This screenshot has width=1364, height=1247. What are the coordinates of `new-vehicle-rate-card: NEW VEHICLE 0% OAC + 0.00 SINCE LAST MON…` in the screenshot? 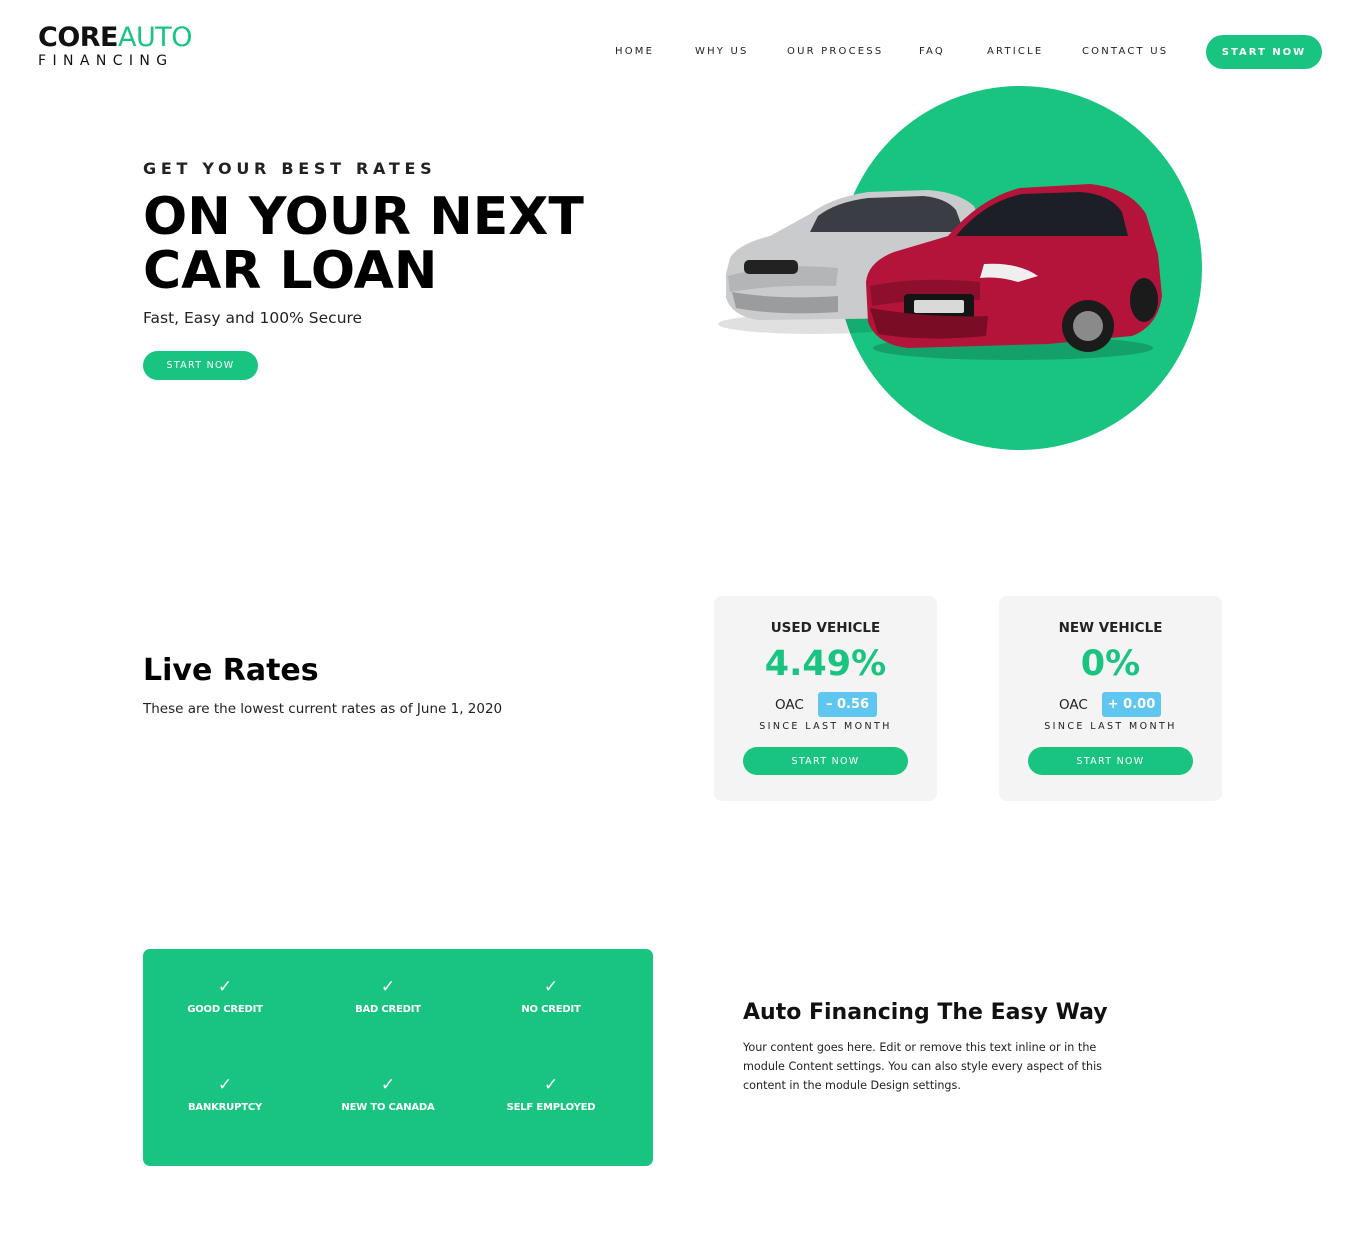 It's located at (1110, 698).